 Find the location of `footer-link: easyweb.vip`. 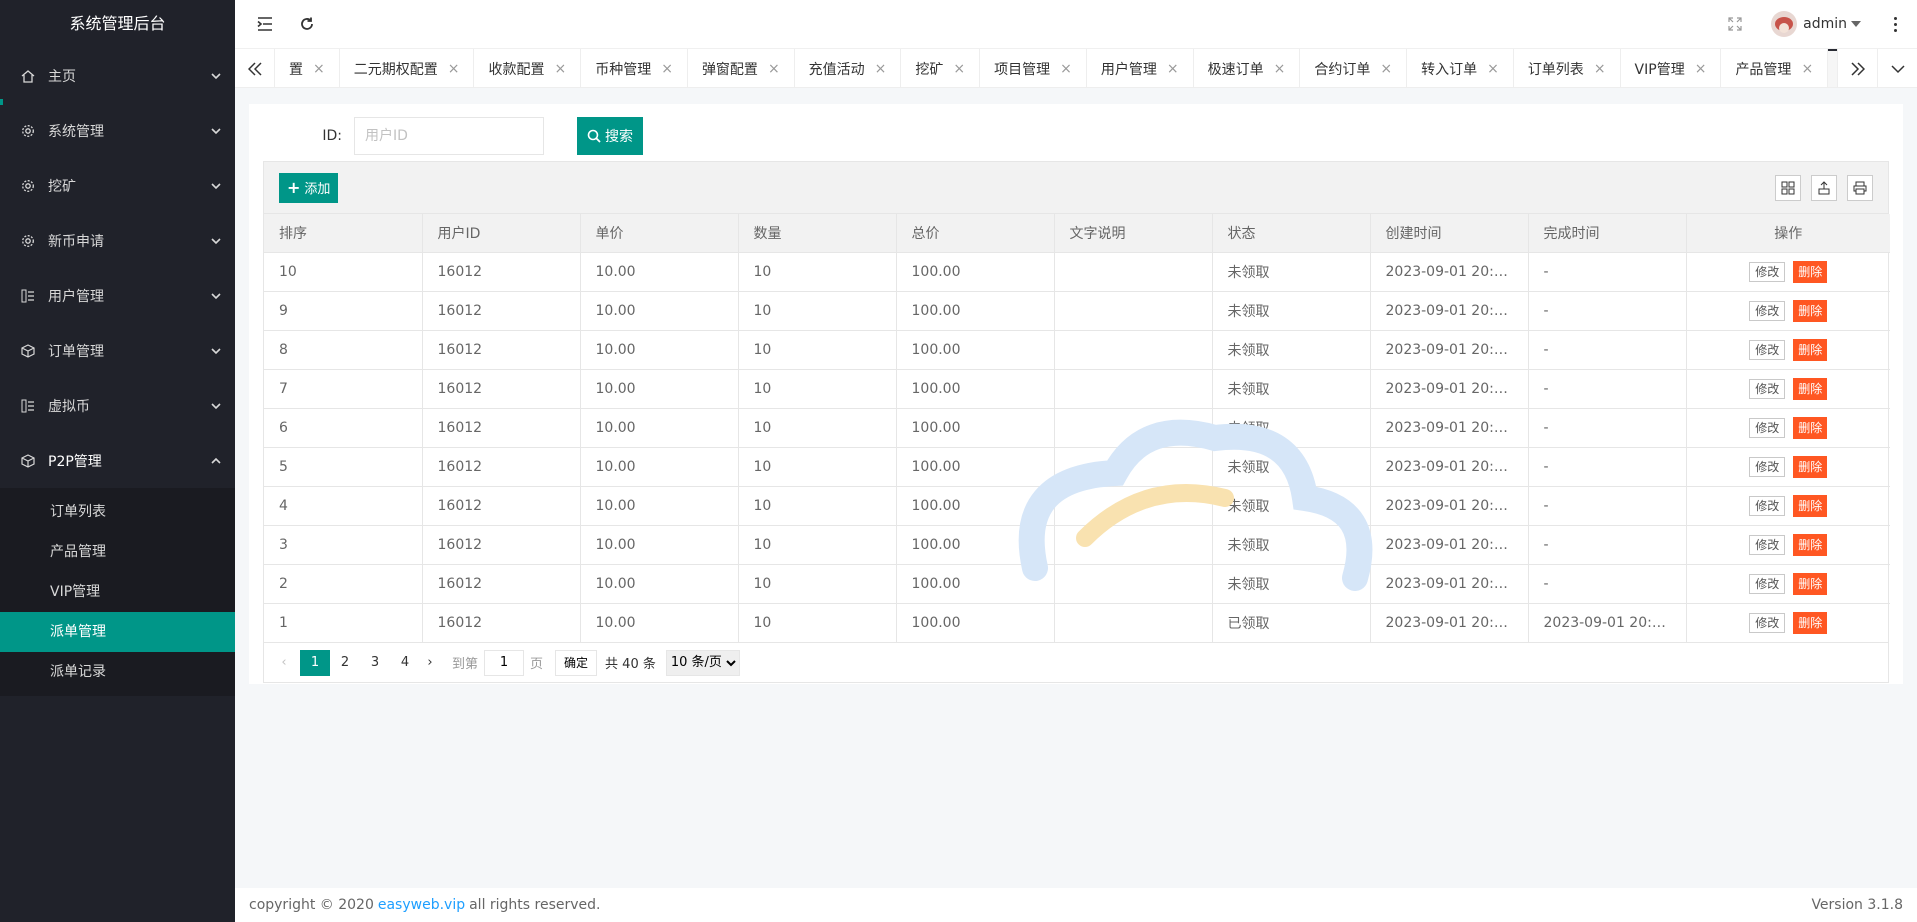

footer-link: easyweb.vip is located at coordinates (421, 905).